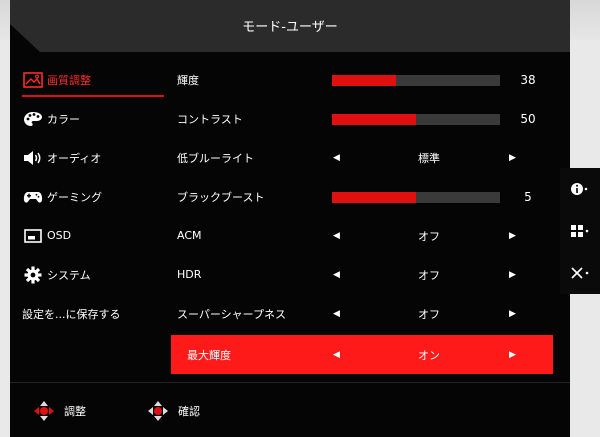  I want to click on sidebar-item-label: カラー, so click(63, 119).